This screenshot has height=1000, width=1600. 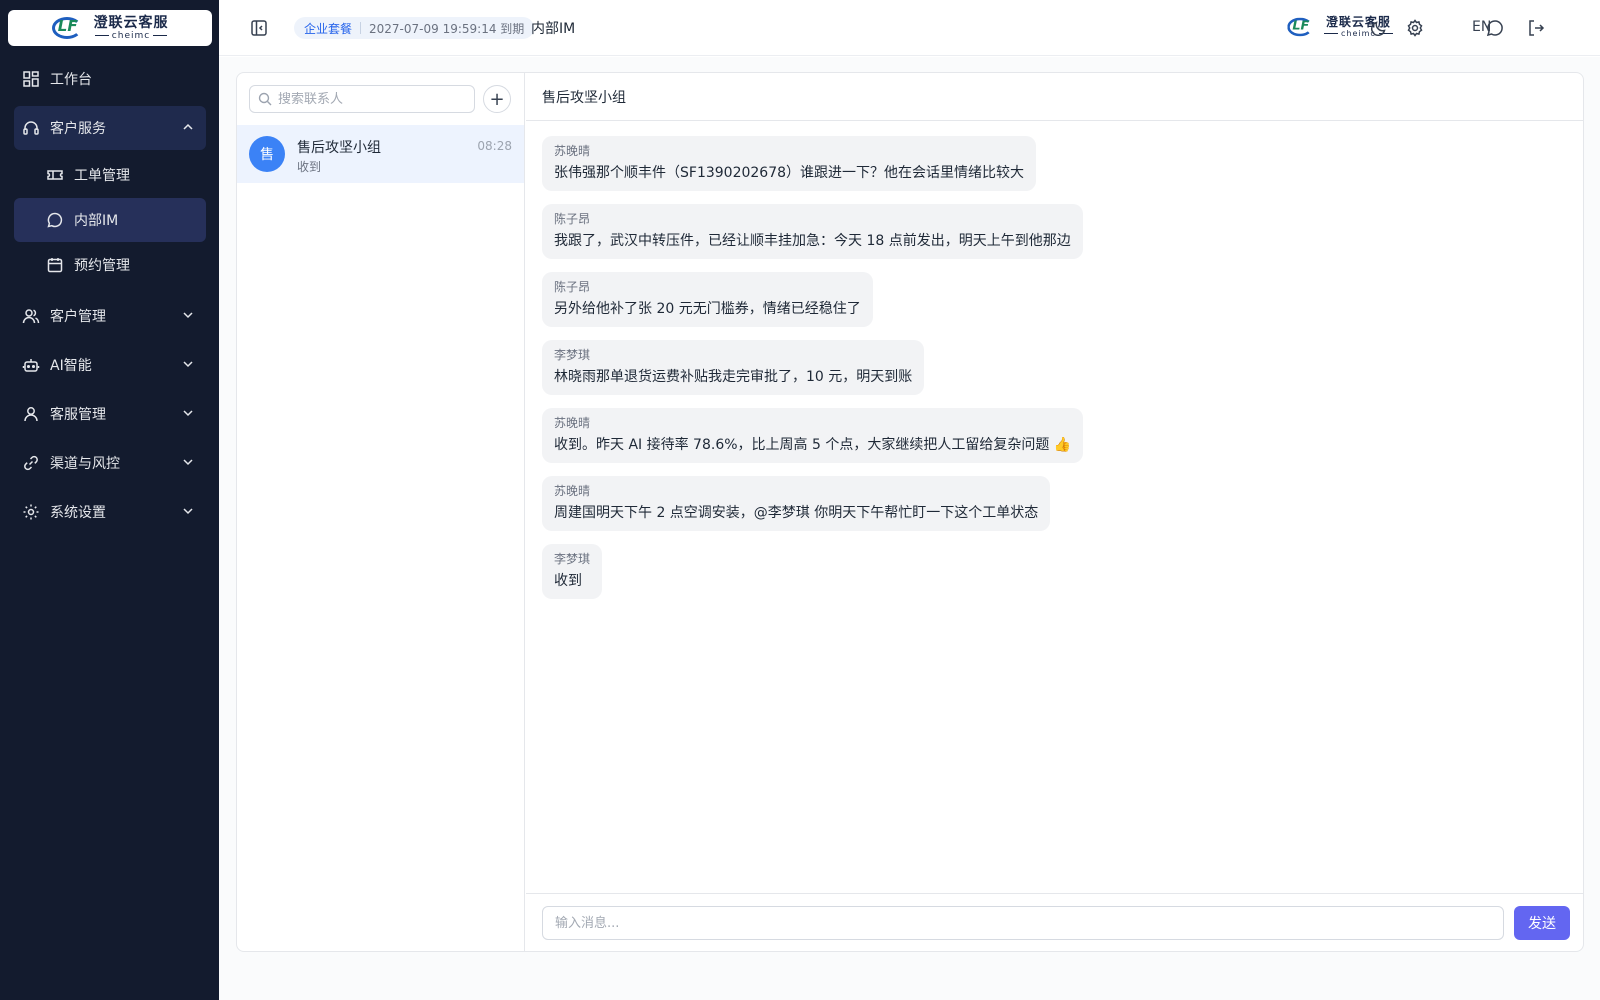 What do you see at coordinates (55, 175) in the screenshot?
I see `ticket-icon` at bounding box center [55, 175].